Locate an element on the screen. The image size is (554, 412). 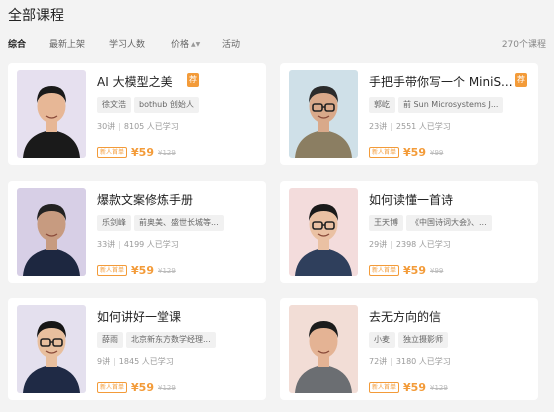
course-meta: 9讲 | 1845 人已学习 is located at coordinates (135, 361).